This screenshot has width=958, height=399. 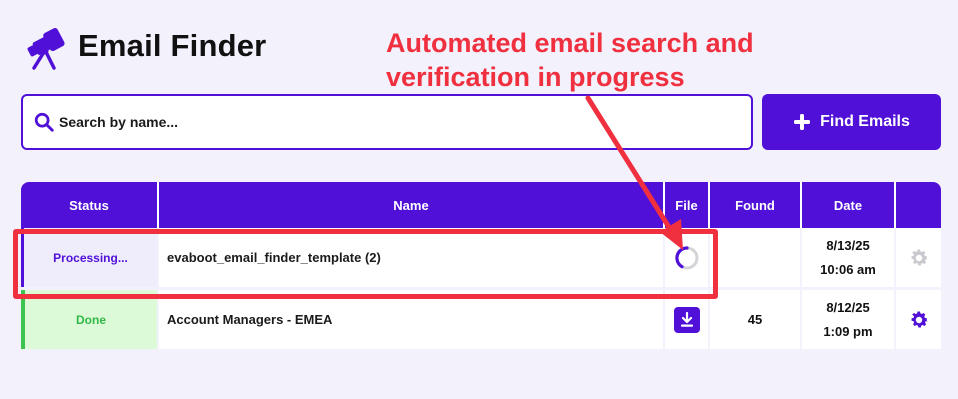 I want to click on column-header-status: Status, so click(x=90, y=205).